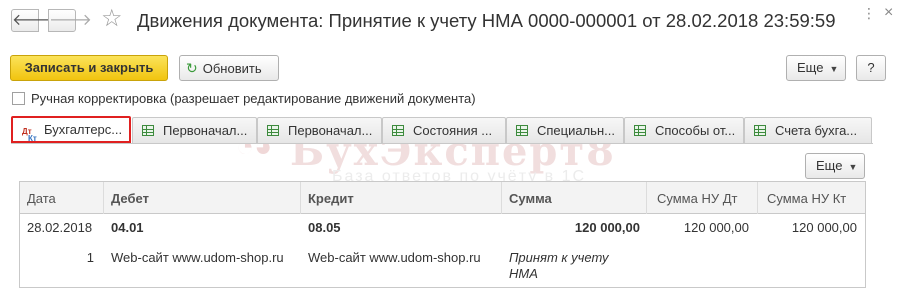  What do you see at coordinates (574, 198) in the screenshot?
I see `column-header-amount: Сумма` at bounding box center [574, 198].